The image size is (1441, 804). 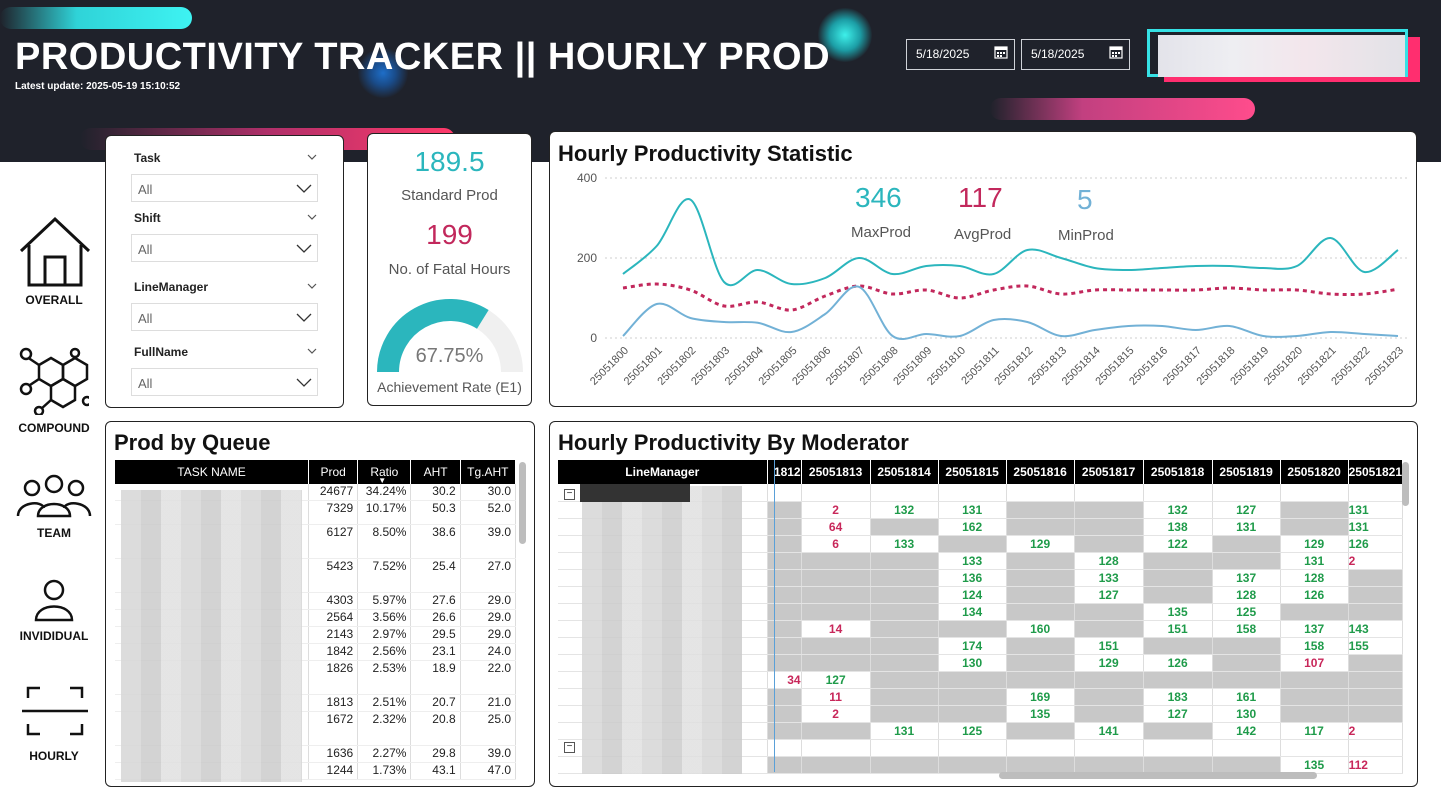 What do you see at coordinates (1246, 714) in the screenshot?
I see `matrix-cell: 130` at bounding box center [1246, 714].